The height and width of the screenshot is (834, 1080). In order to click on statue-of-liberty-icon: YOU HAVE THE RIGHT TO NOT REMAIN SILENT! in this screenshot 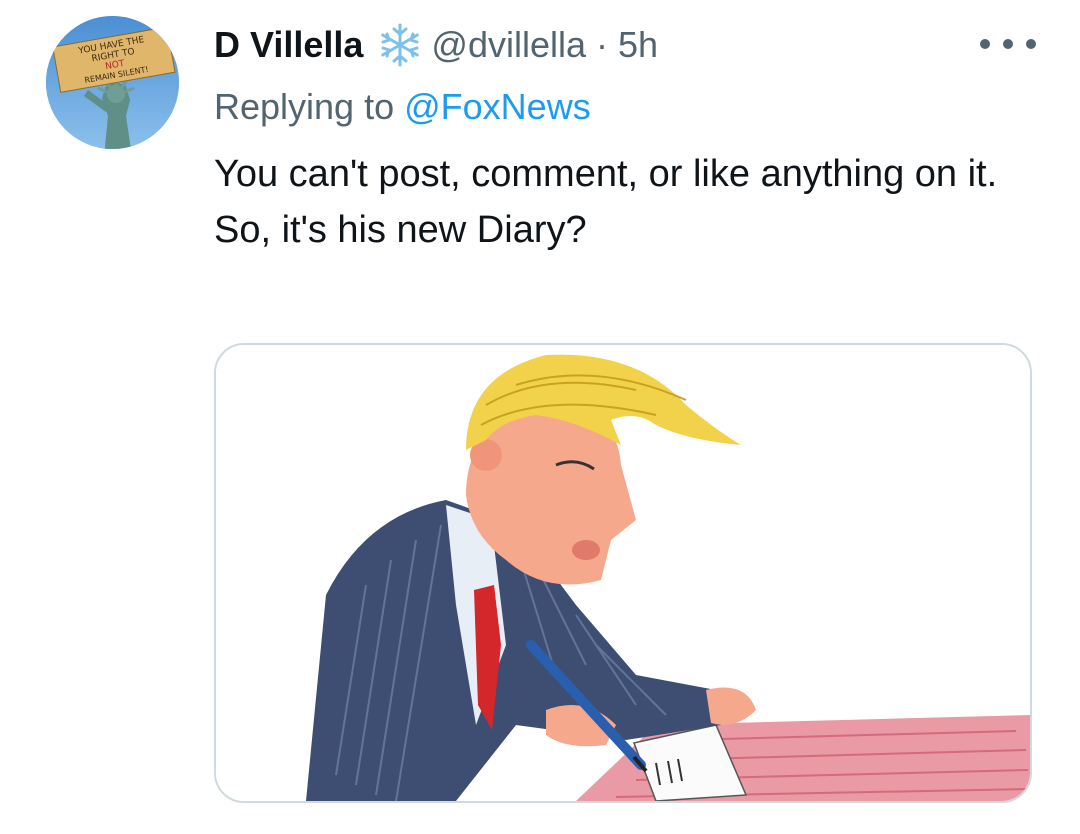, I will do `click(112, 82)`.